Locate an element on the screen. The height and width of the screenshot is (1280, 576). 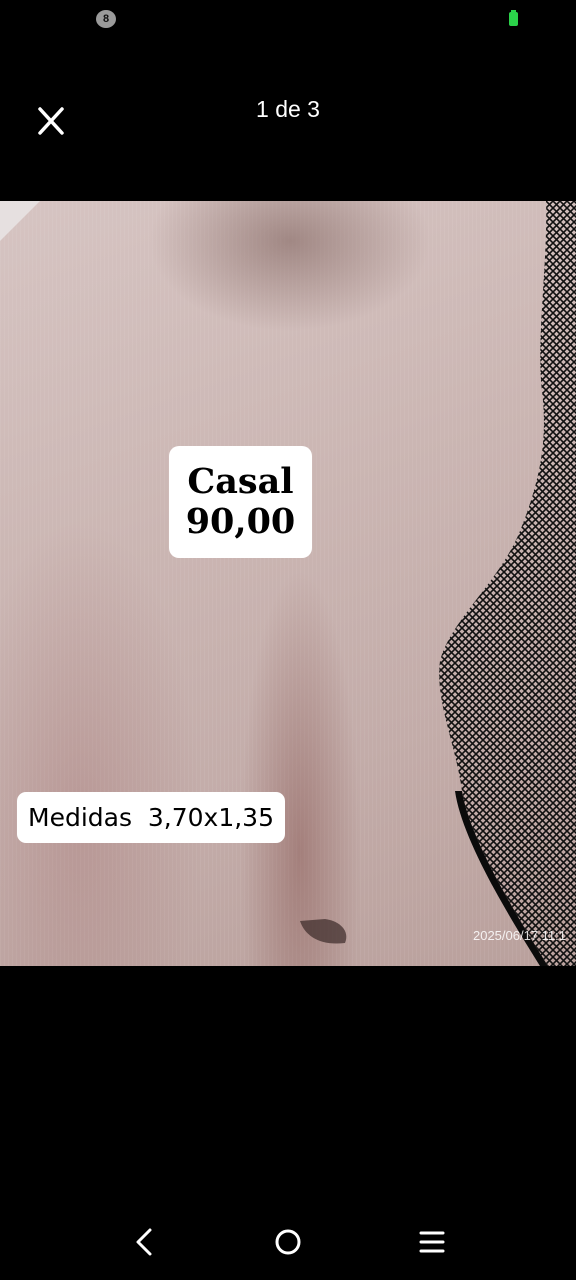
price-value: 90,00 is located at coordinates (240, 521).